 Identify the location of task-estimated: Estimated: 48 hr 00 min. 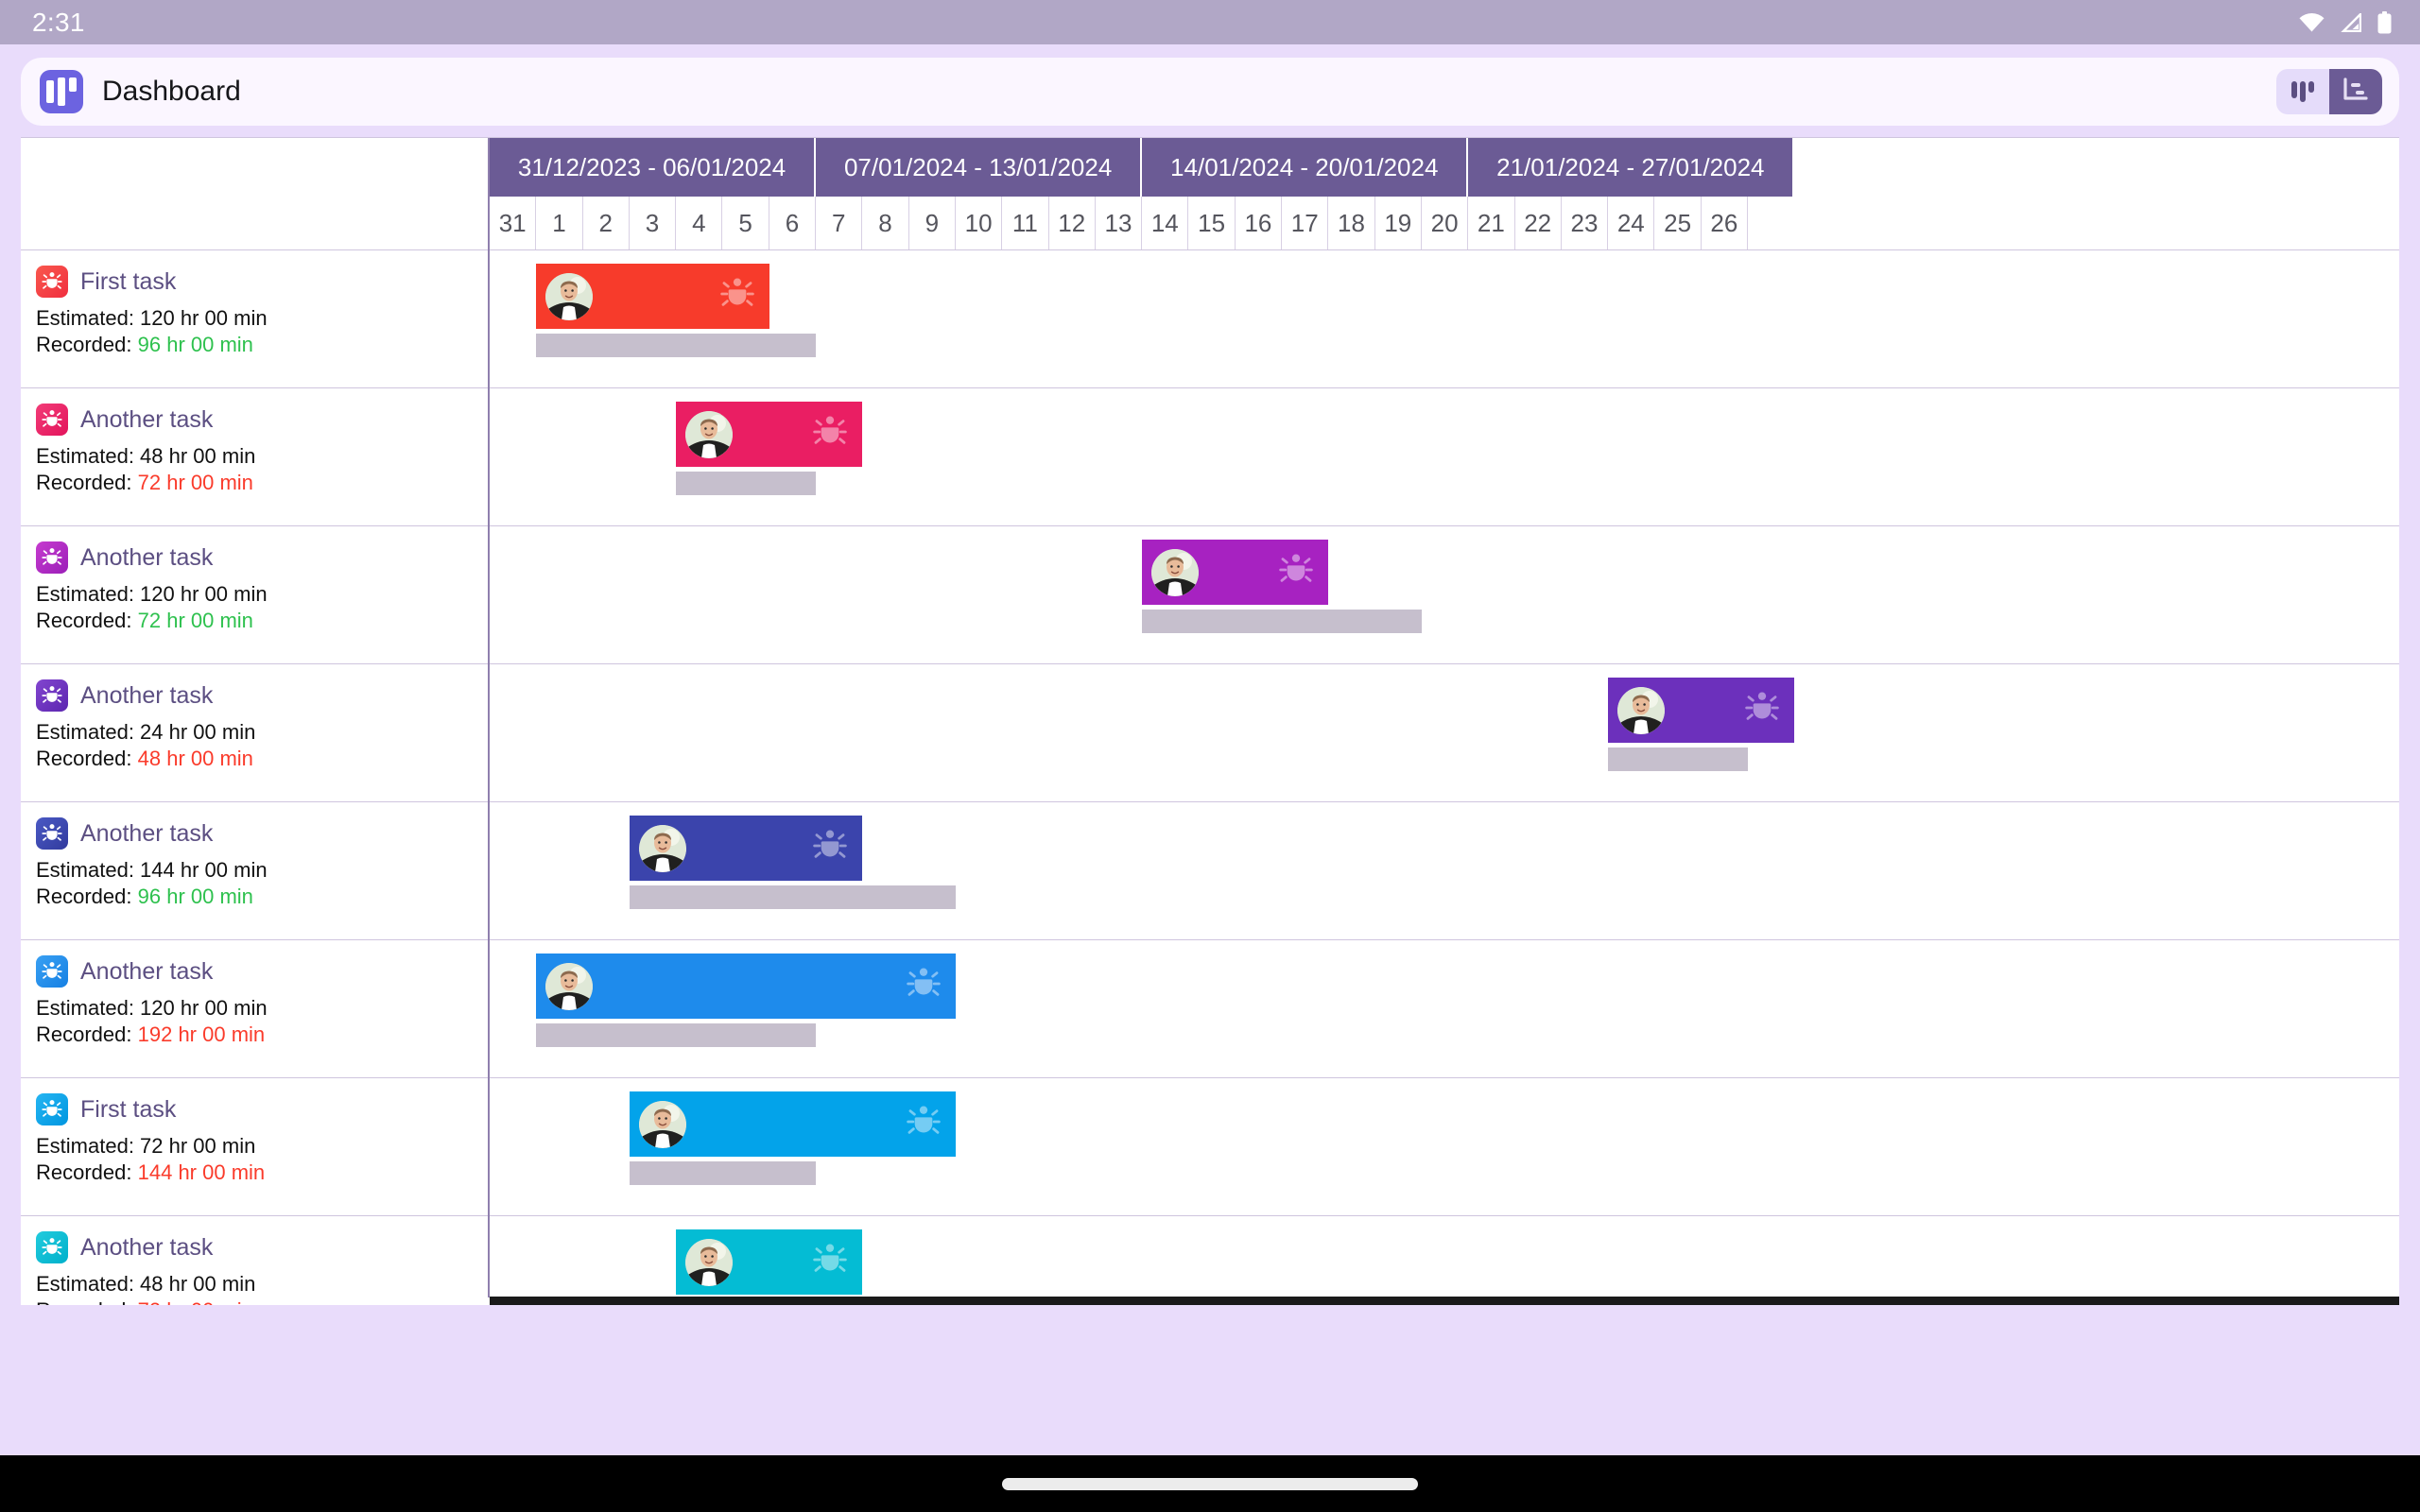
(146, 456).